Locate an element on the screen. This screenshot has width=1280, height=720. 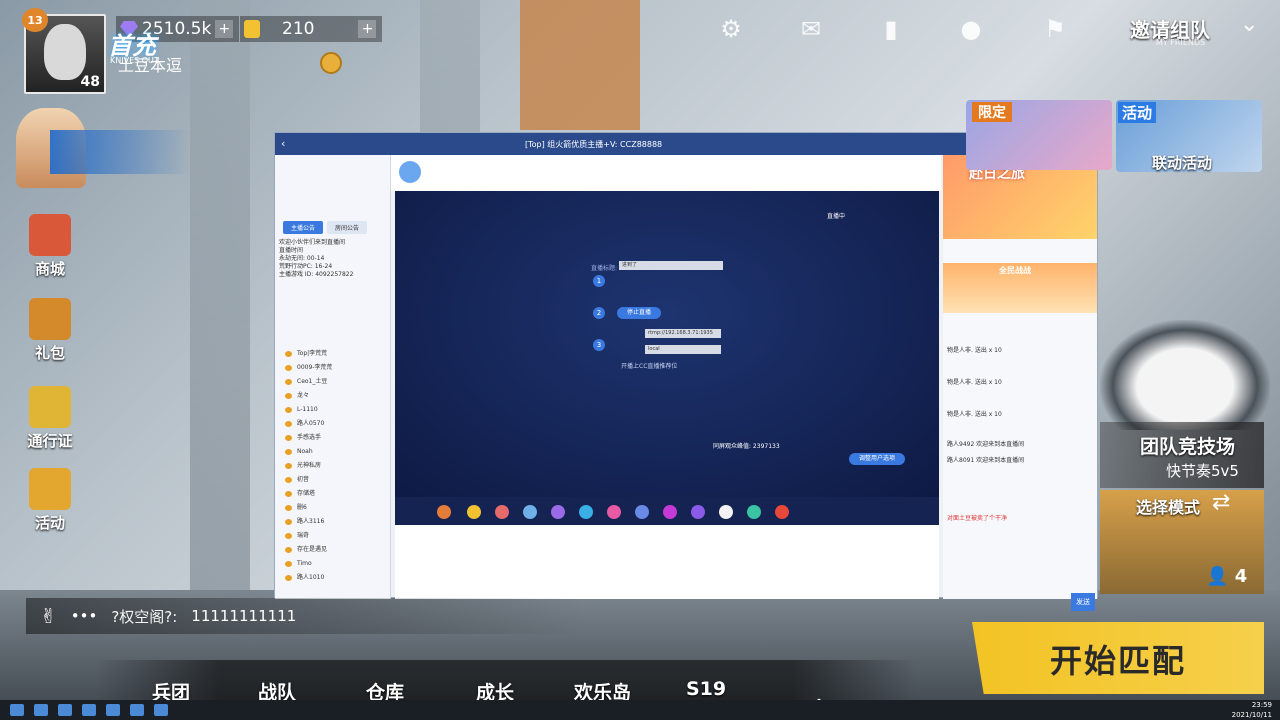
list-item: Ceo1_土豆 is located at coordinates (333, 382).